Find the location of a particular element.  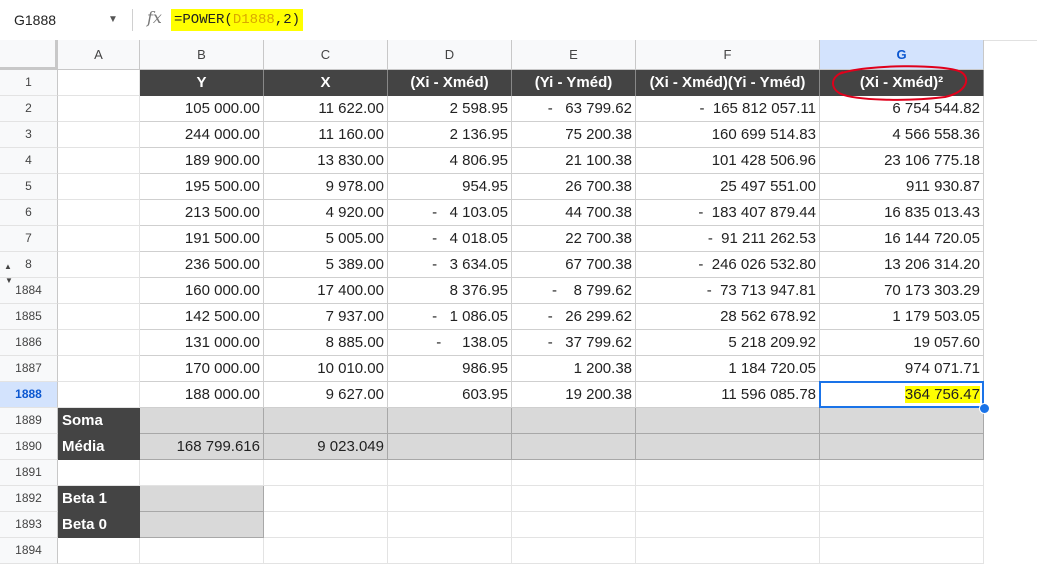

media-cell: 168 799.616 is located at coordinates (202, 447).